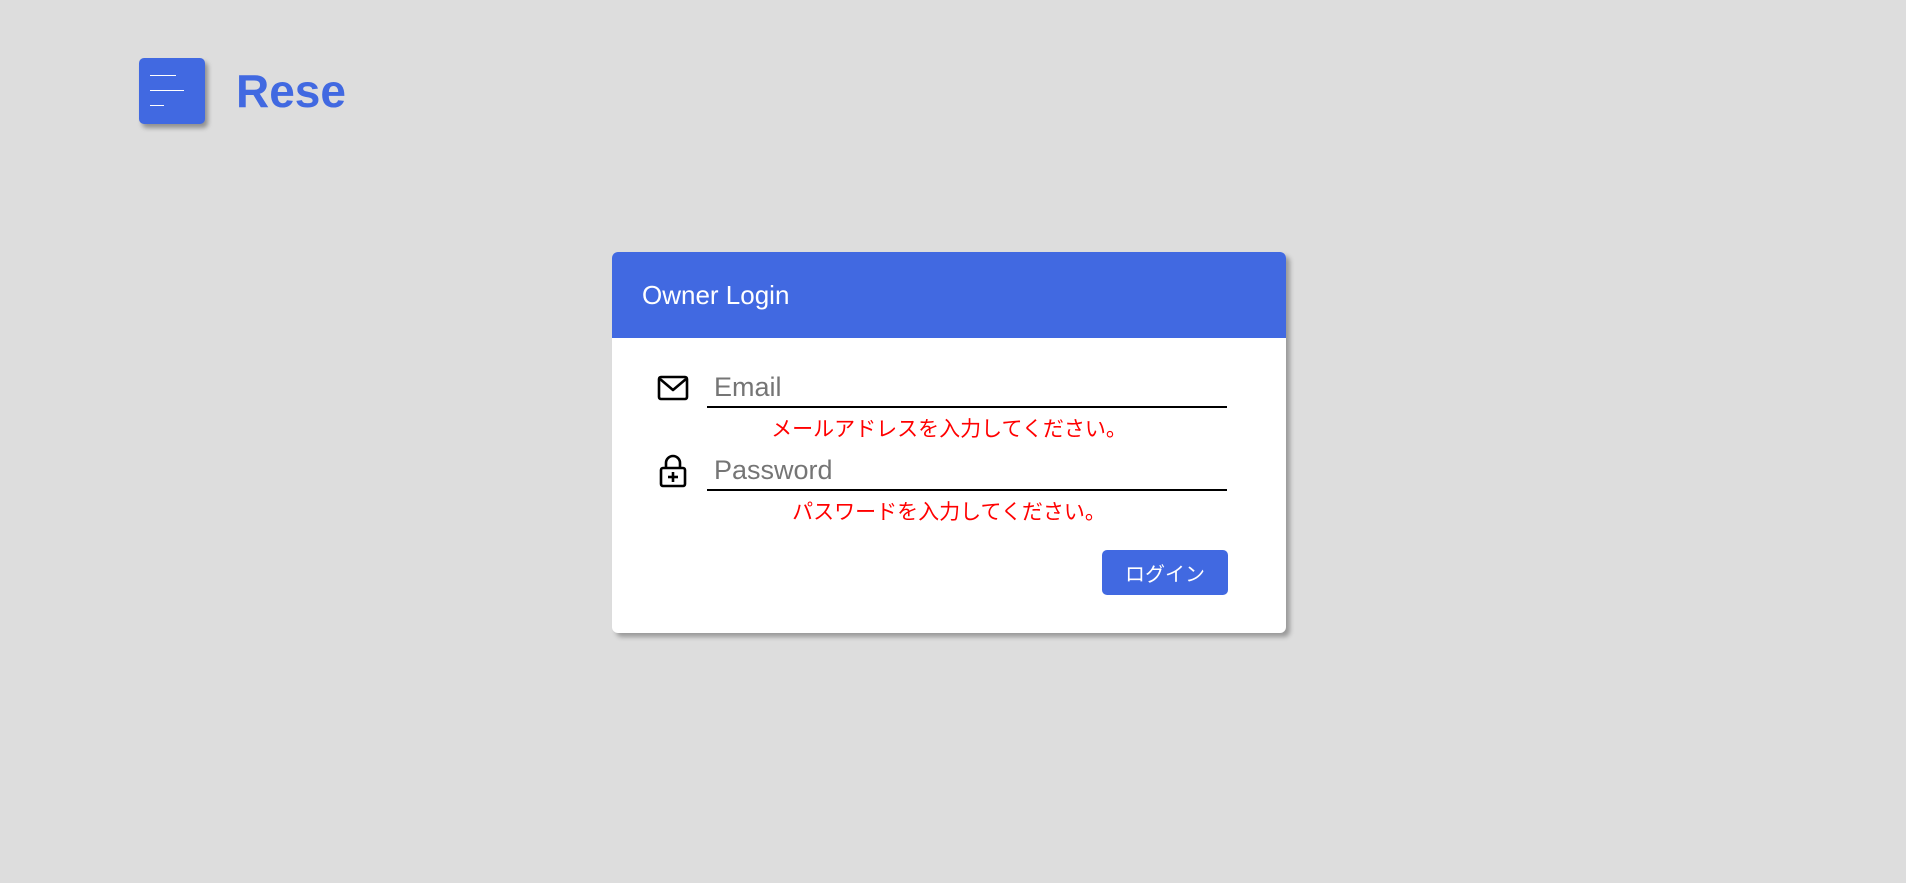 This screenshot has width=1906, height=883. Describe the element at coordinates (163, 75) in the screenshot. I see `hamburger-menu-icon` at that location.